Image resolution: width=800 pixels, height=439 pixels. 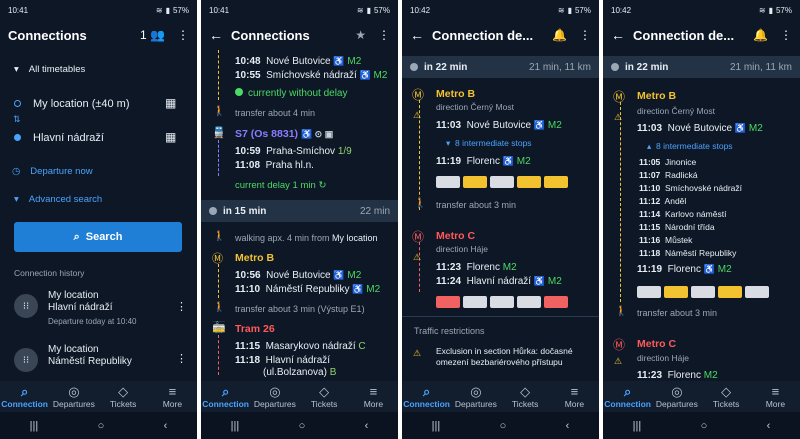 What do you see at coordinates (225, 391) in the screenshot?
I see `search-icon: ⌕` at bounding box center [225, 391].